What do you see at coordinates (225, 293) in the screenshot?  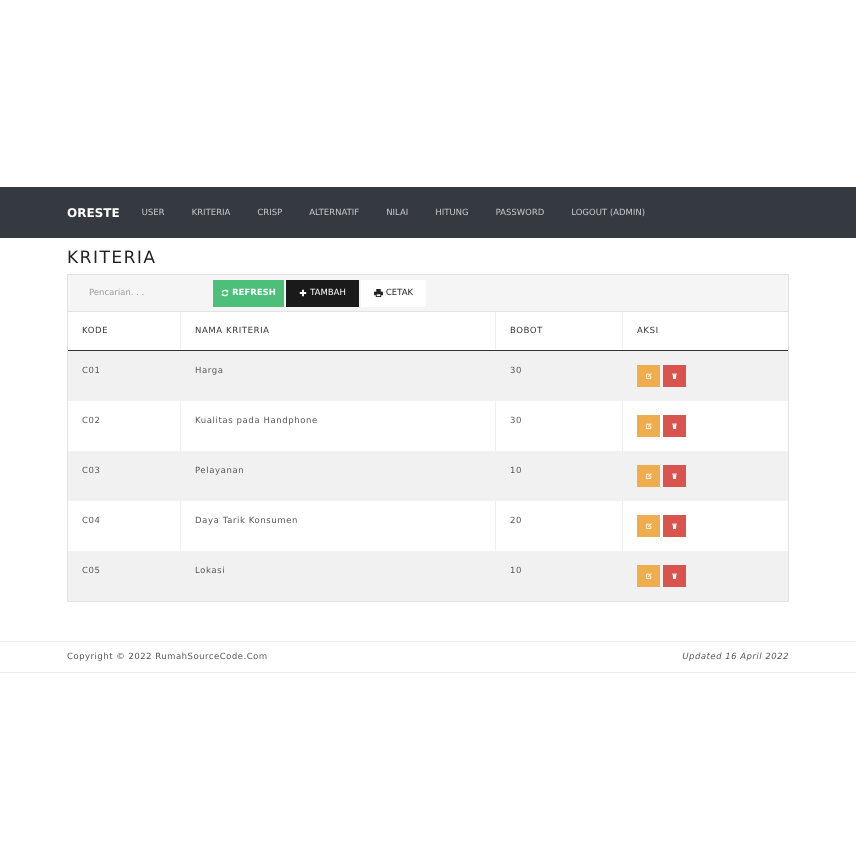 I see `refresh-icon` at bounding box center [225, 293].